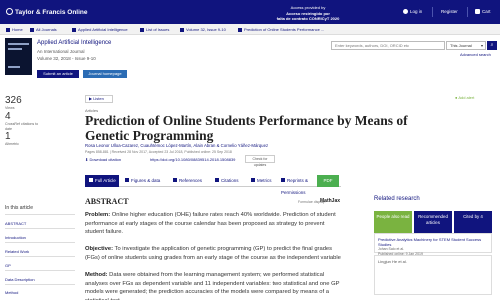  I want to click on breadcrumb-issues: List of Issues, so click(154, 29).